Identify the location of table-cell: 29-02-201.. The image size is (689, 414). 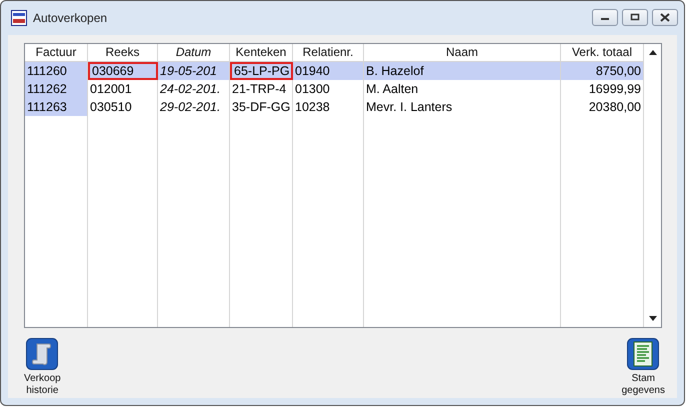
(194, 107).